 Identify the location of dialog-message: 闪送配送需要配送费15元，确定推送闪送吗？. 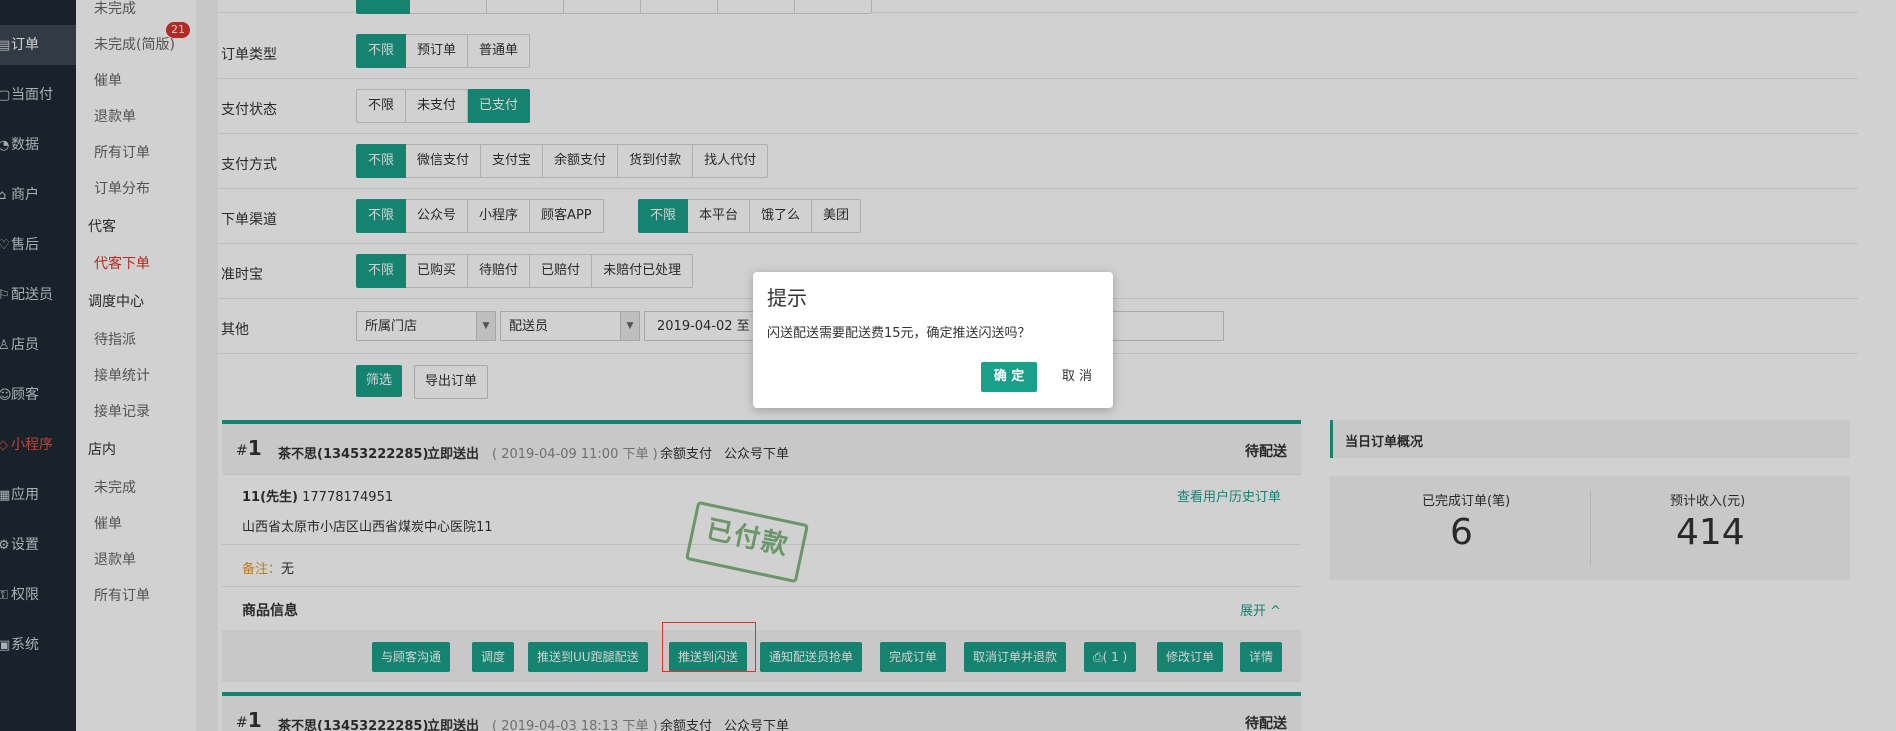
(899, 333).